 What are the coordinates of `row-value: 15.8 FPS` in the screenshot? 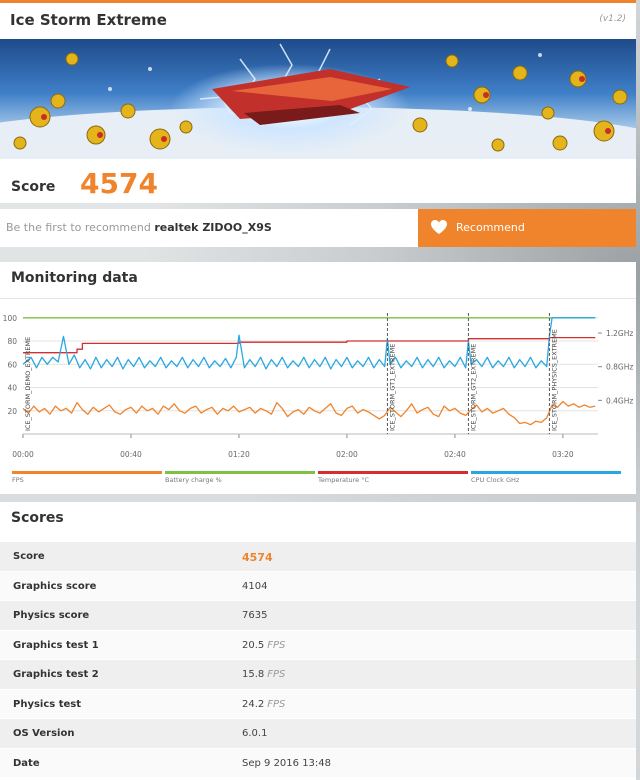 It's located at (263, 674).